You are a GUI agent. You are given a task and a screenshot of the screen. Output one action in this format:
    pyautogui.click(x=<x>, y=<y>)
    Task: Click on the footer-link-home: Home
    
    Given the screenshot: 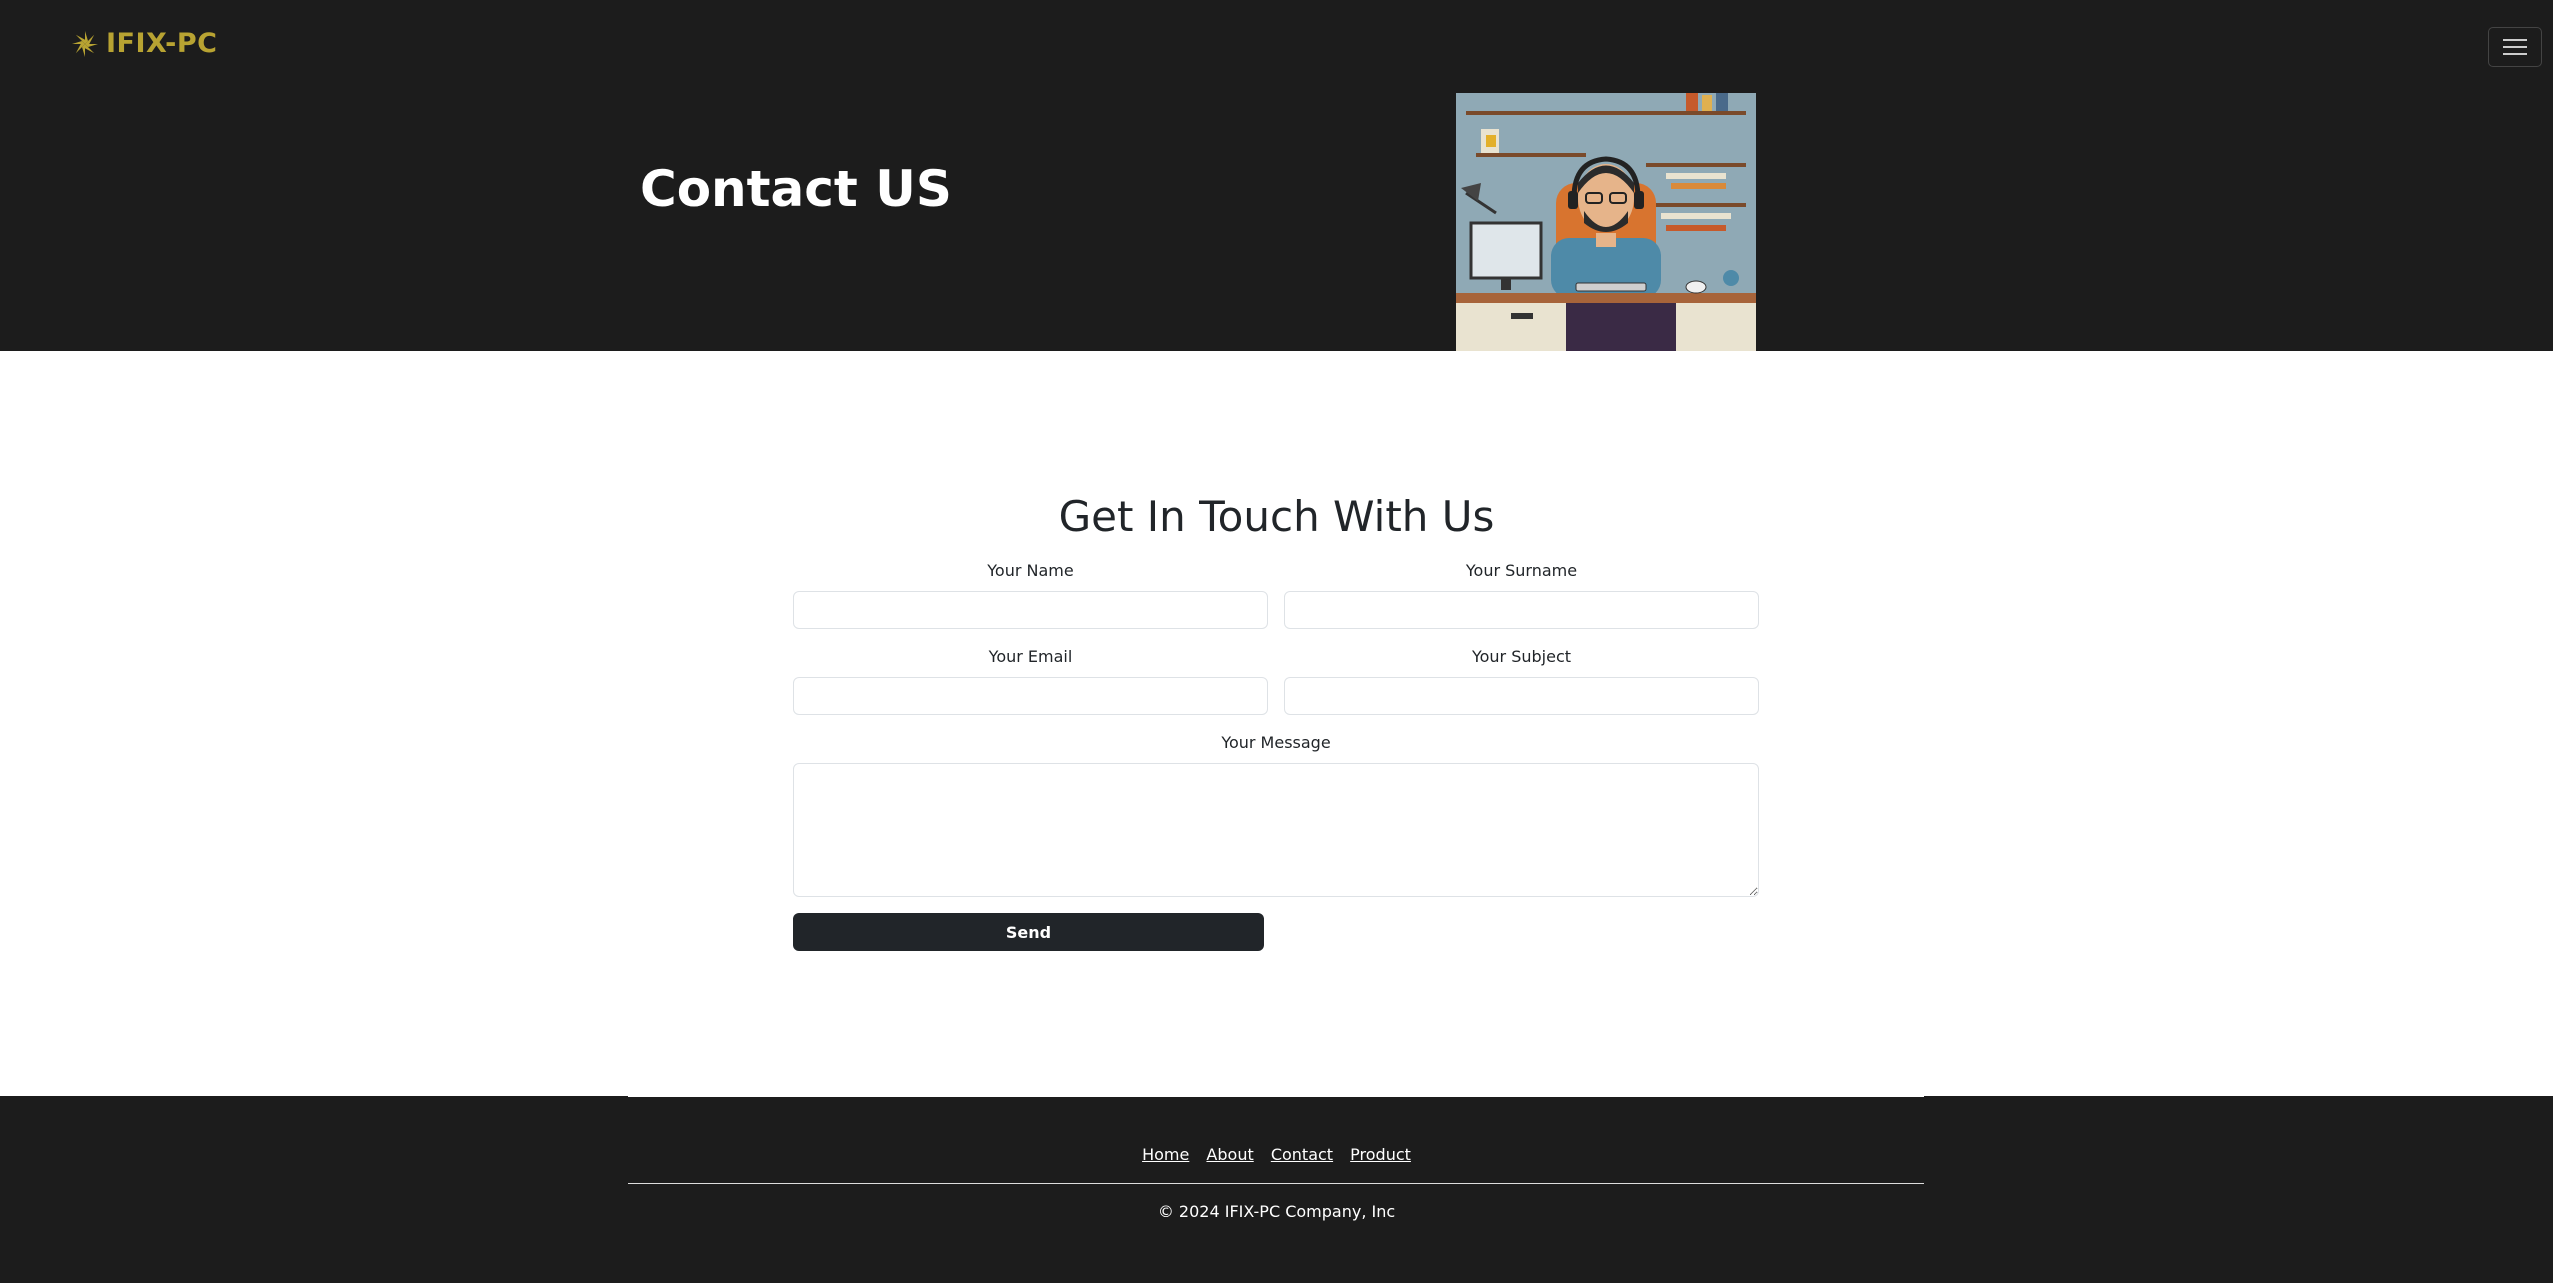 What is the action you would take?
    pyautogui.click(x=1165, y=1154)
    